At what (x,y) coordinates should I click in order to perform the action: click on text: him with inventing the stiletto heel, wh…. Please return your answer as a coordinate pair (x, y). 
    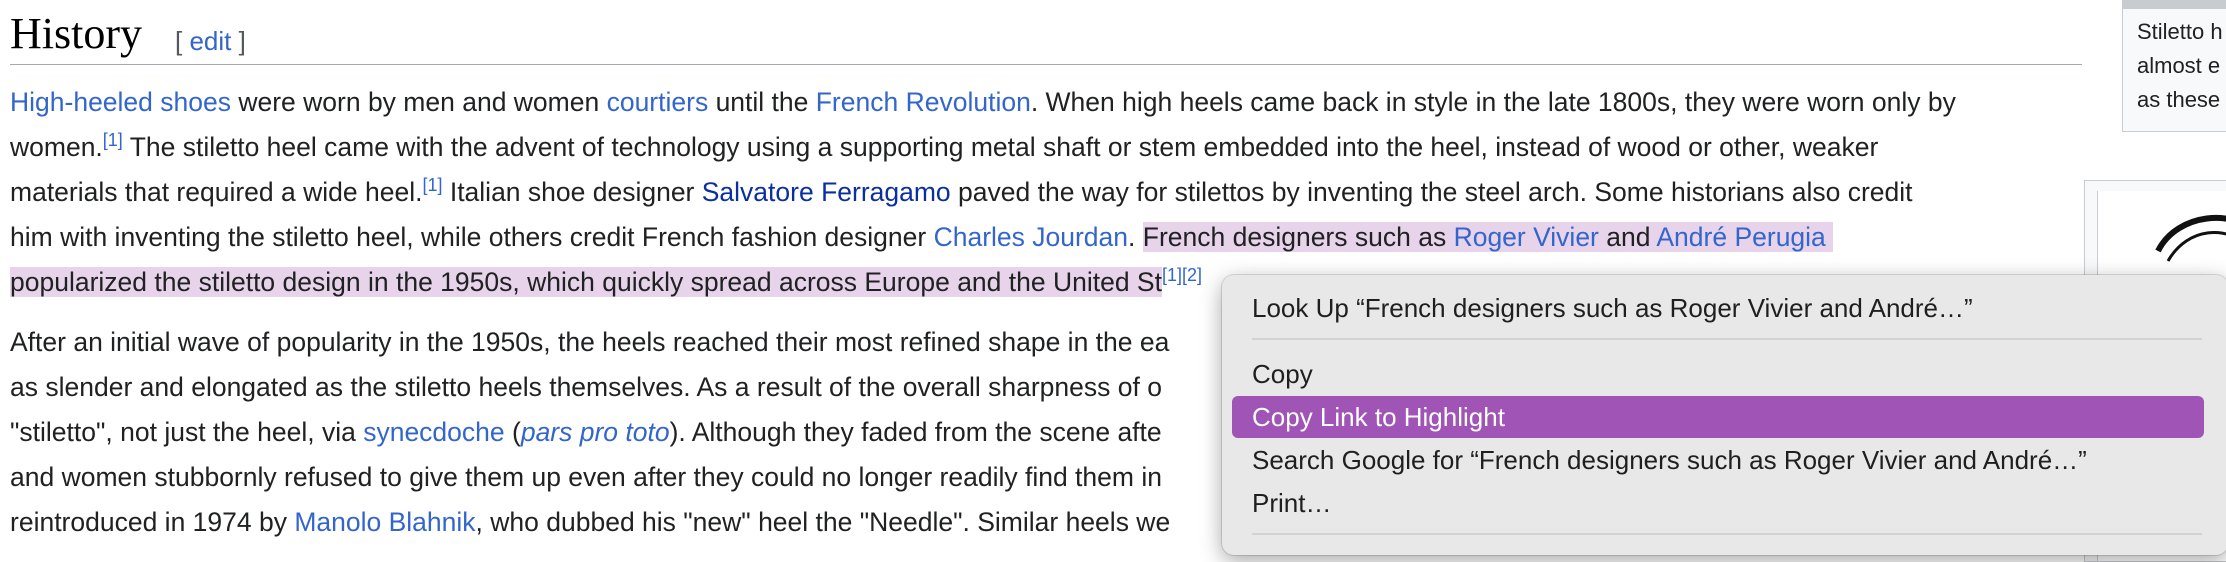
    Looking at the image, I should click on (472, 237).